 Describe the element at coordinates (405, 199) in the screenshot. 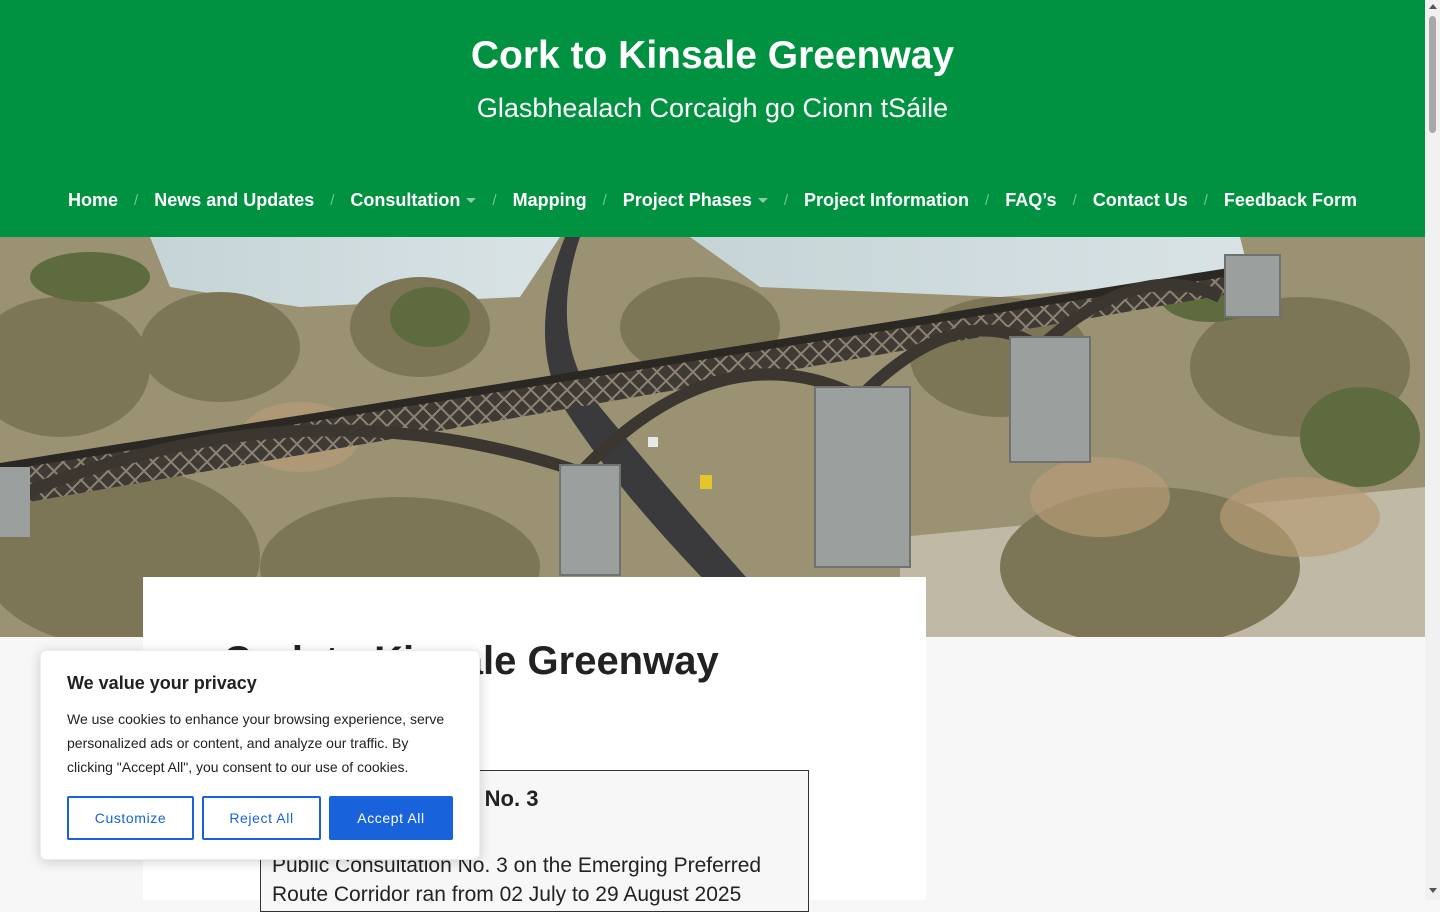

I see `nav-item-label: Consultation` at that location.